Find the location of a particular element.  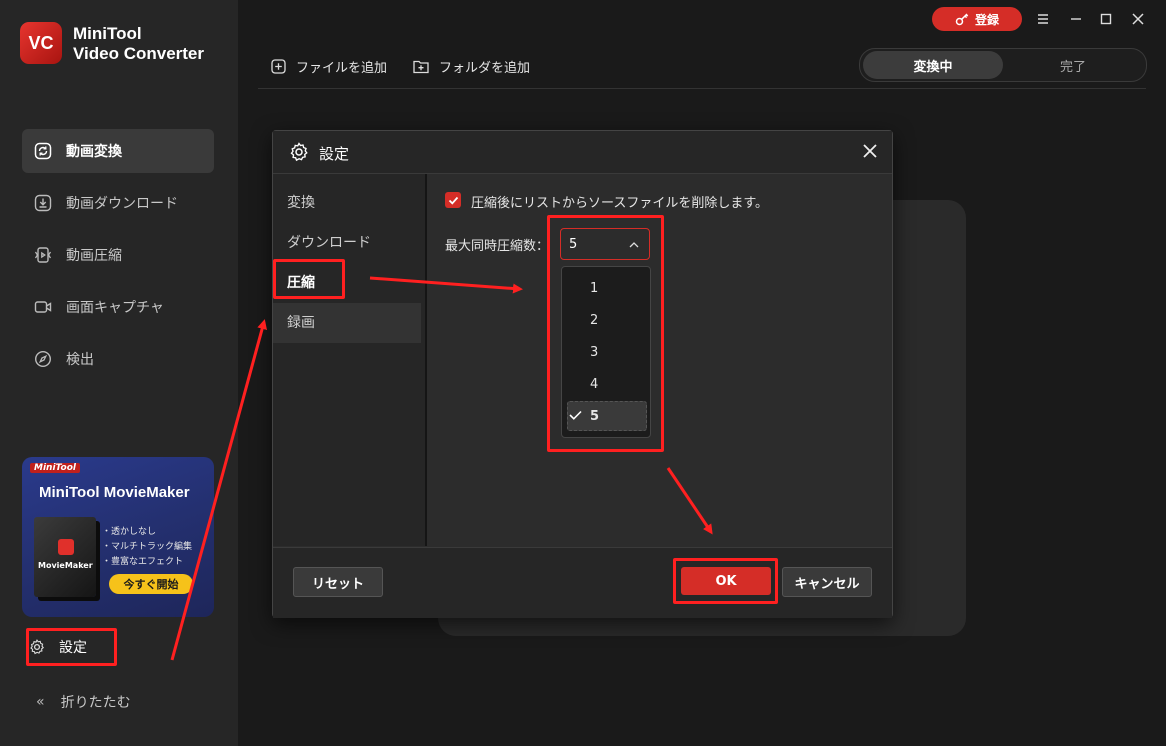

annotation-arrow-to-ok is located at coordinates (689, 501).